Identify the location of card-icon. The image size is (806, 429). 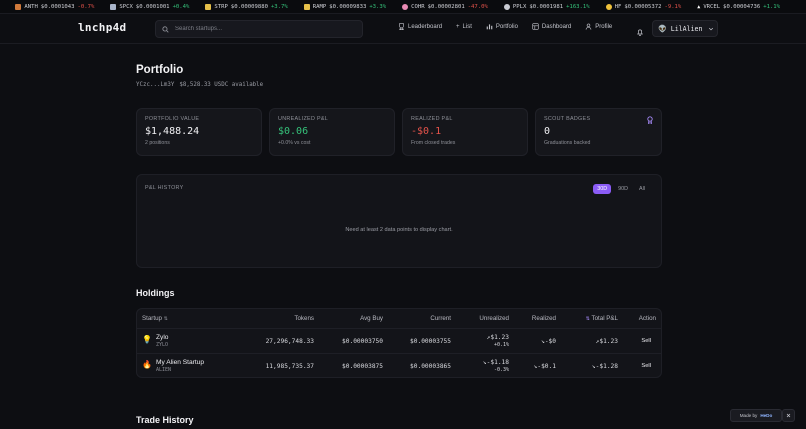
(208, 6).